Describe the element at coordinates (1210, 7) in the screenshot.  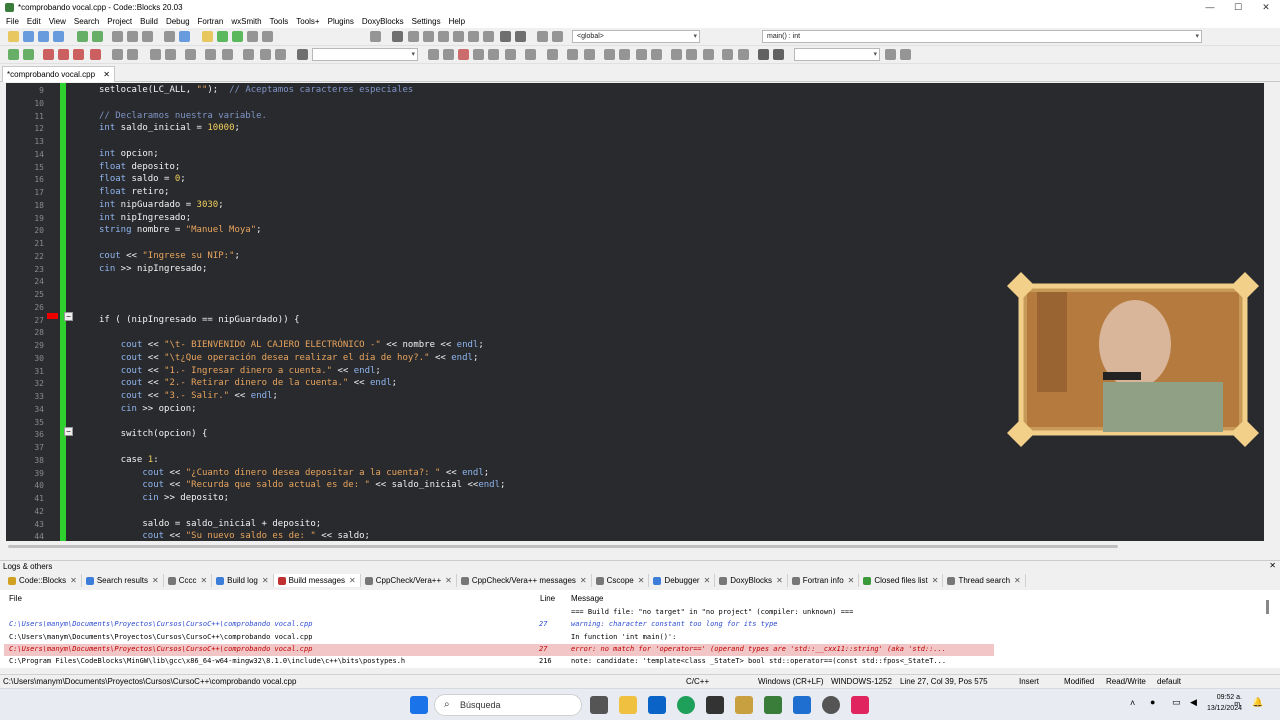
I see `minimize-button: —` at that location.